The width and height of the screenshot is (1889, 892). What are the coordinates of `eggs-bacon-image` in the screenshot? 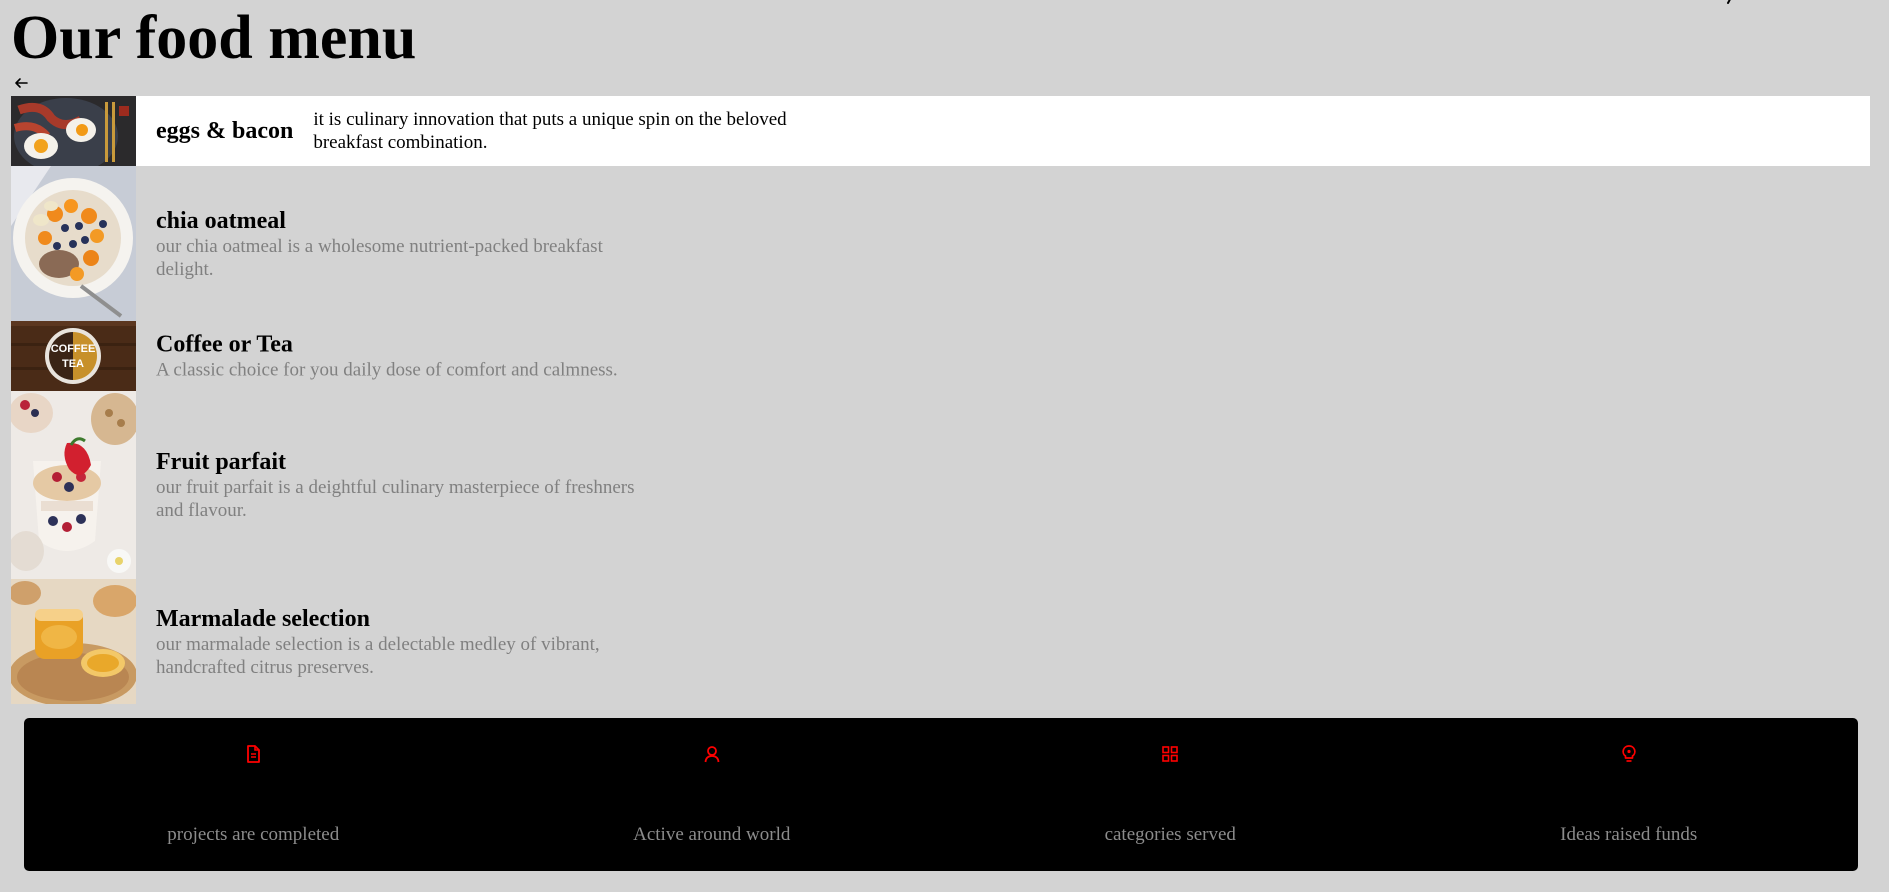 It's located at (73, 131).